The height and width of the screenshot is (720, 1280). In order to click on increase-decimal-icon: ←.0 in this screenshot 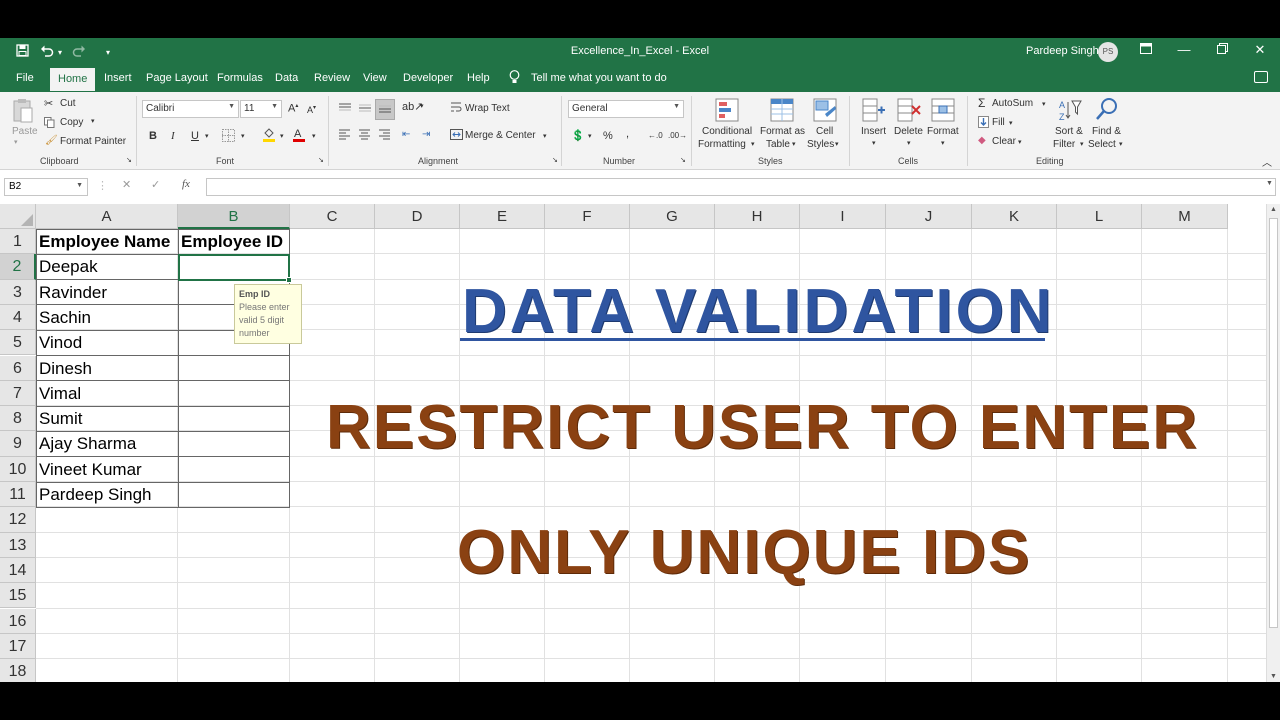, I will do `click(655, 135)`.